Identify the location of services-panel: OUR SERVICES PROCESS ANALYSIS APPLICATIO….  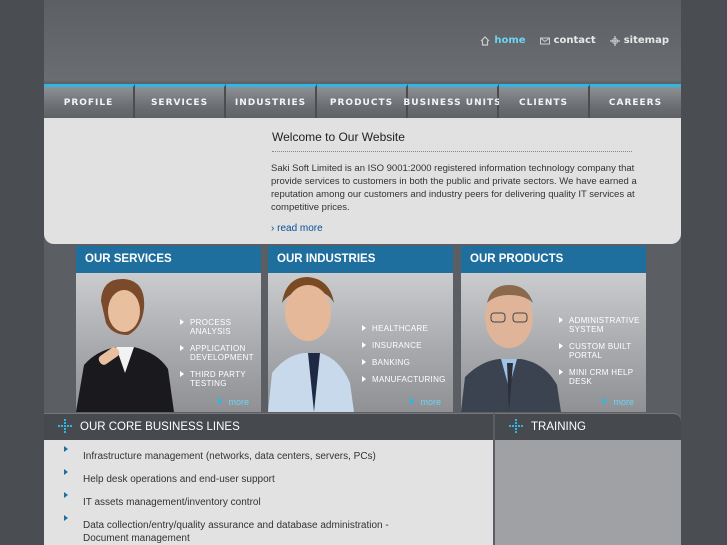
(168, 329).